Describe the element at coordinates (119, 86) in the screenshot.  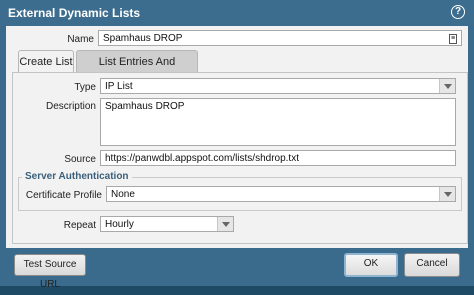
I see `type-value: IP List` at that location.